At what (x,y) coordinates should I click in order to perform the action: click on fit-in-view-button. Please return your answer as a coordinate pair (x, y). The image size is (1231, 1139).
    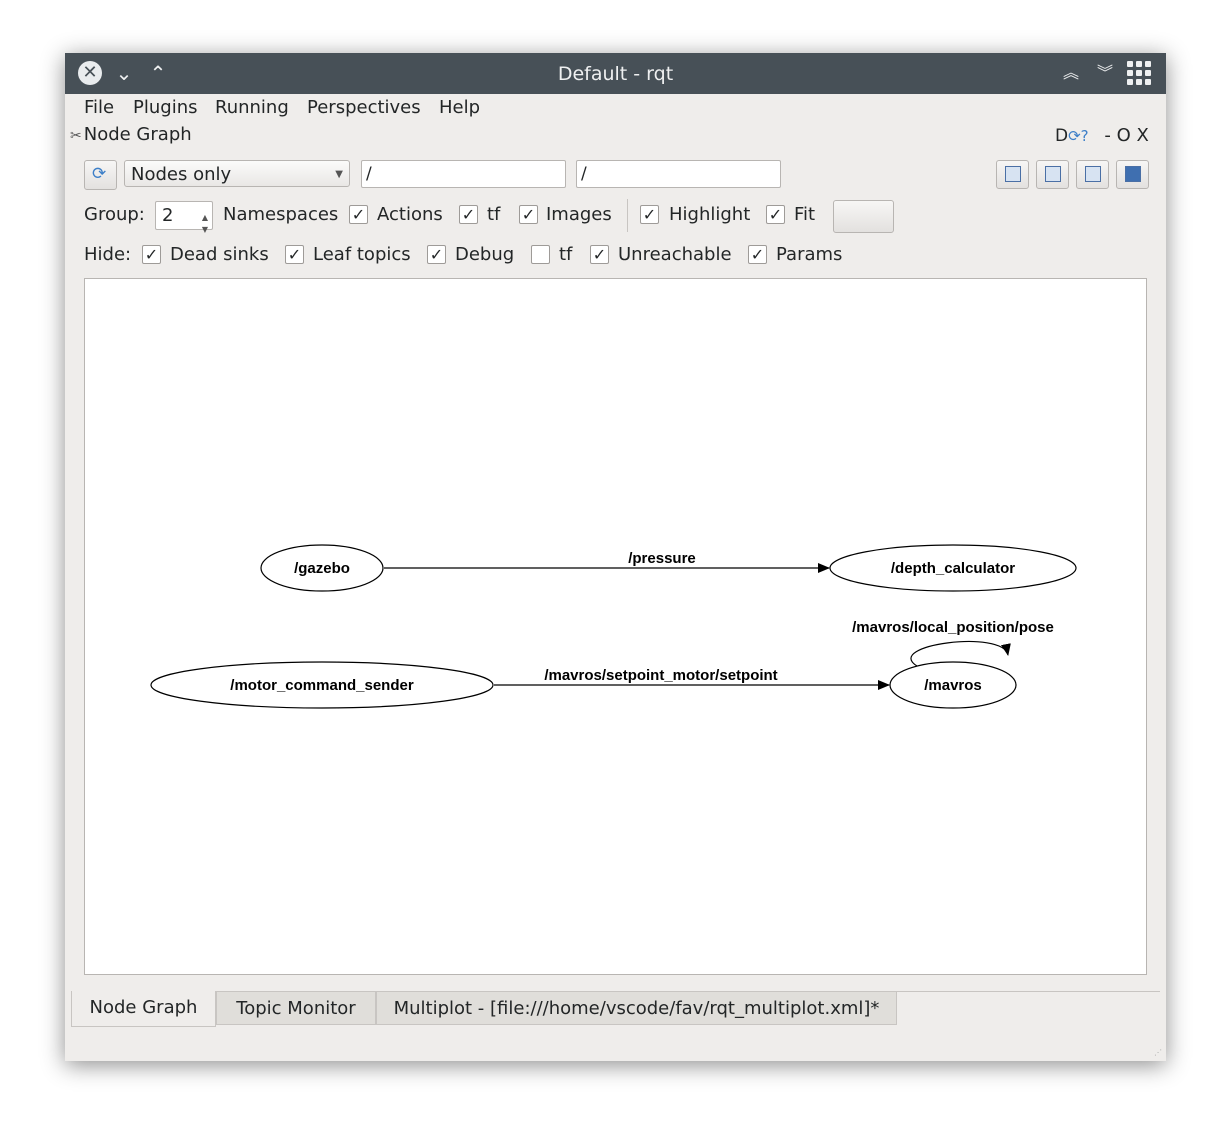
    Looking at the image, I should click on (863, 216).